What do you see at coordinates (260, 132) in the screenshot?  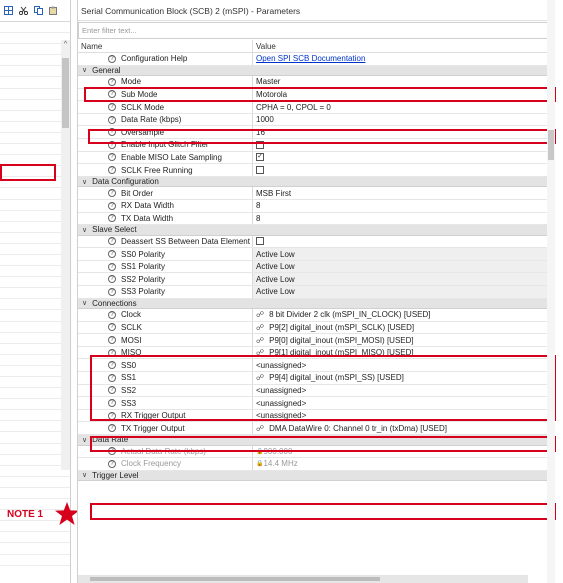 I see `parameter-value: 16` at bounding box center [260, 132].